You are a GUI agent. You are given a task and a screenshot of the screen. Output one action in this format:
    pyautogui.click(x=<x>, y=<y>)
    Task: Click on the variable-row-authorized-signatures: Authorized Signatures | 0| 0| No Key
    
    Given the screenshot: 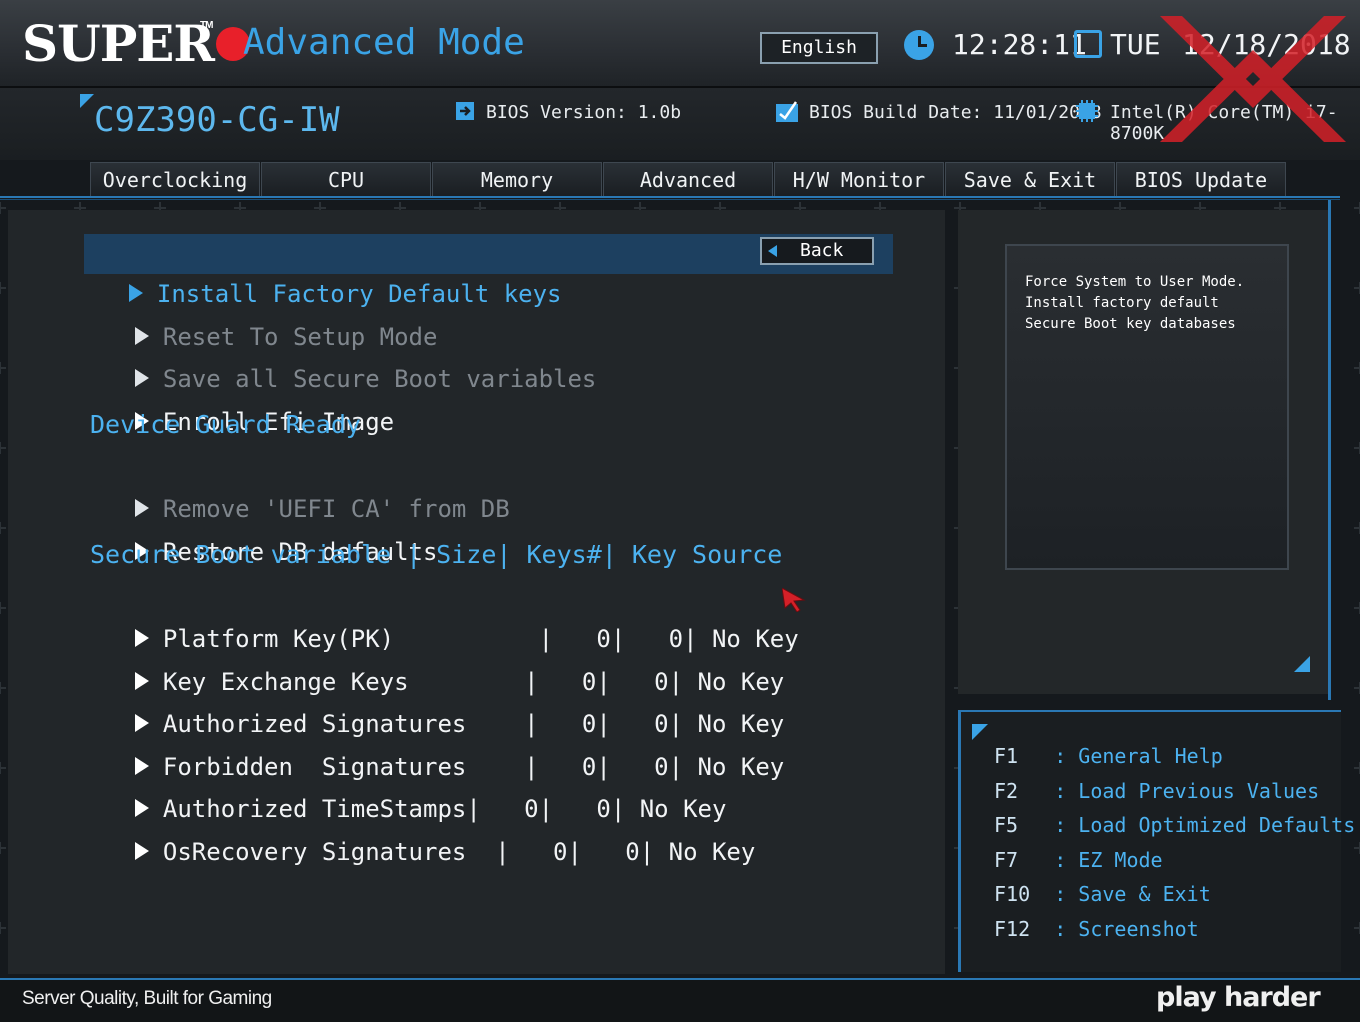 What is the action you would take?
    pyautogui.click(x=437, y=701)
    